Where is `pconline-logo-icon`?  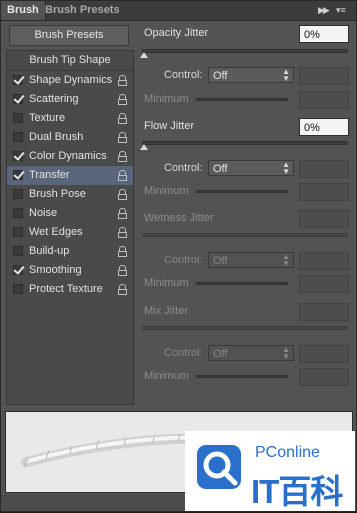 pconline-logo-icon is located at coordinates (219, 467).